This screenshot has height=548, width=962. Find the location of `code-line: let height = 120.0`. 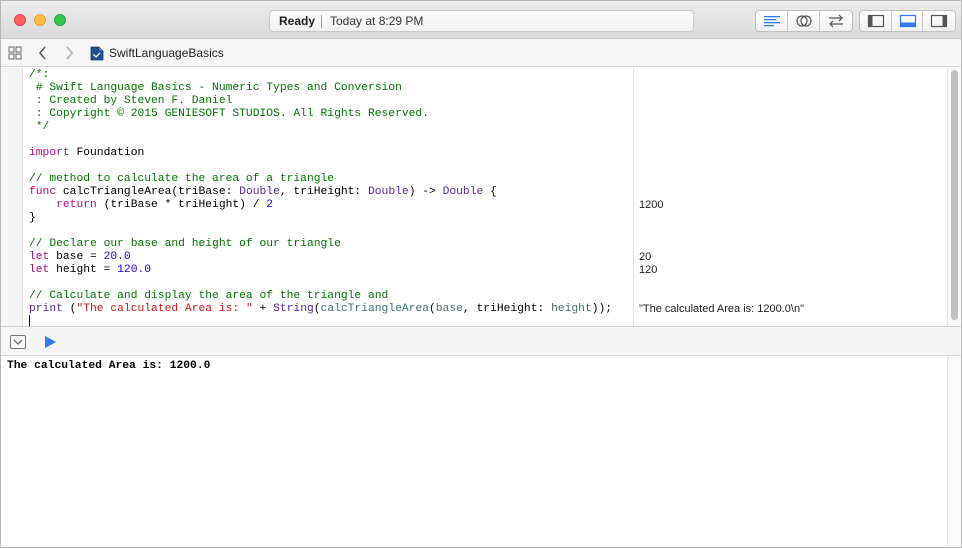

code-line: let height = 120.0 is located at coordinates (329, 270).